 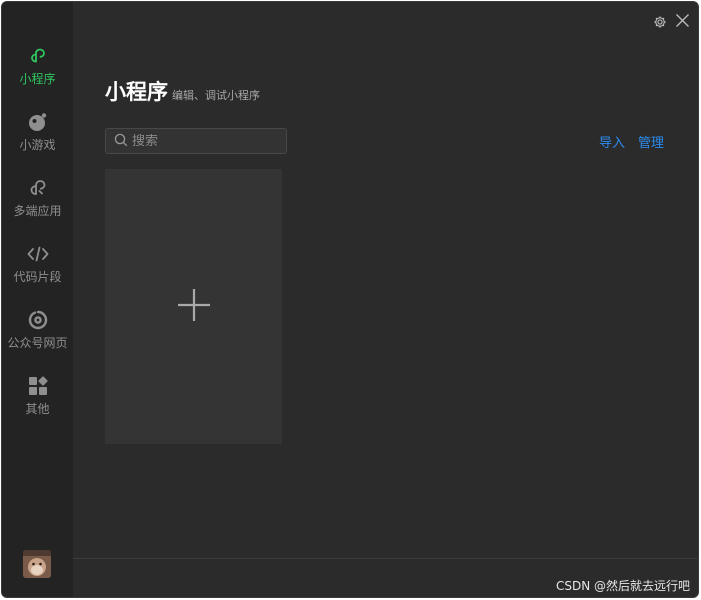 I want to click on gear-icon, so click(x=661, y=22).